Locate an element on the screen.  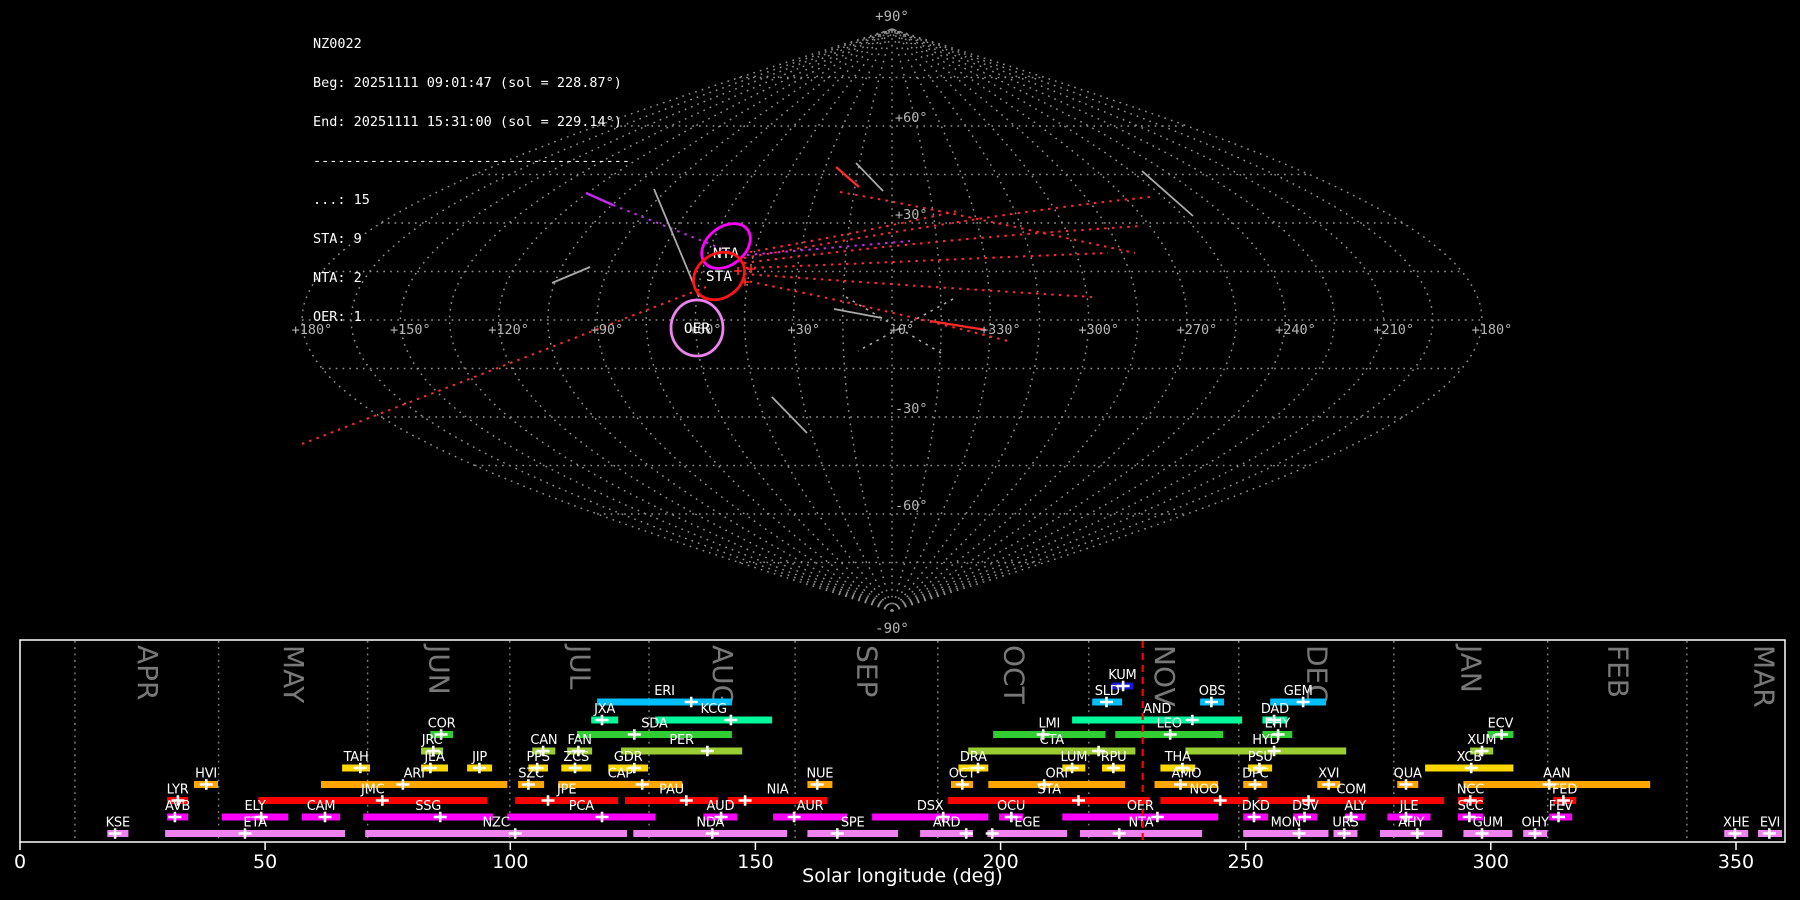
shower-label-leo: LEO is located at coordinates (1169, 724).